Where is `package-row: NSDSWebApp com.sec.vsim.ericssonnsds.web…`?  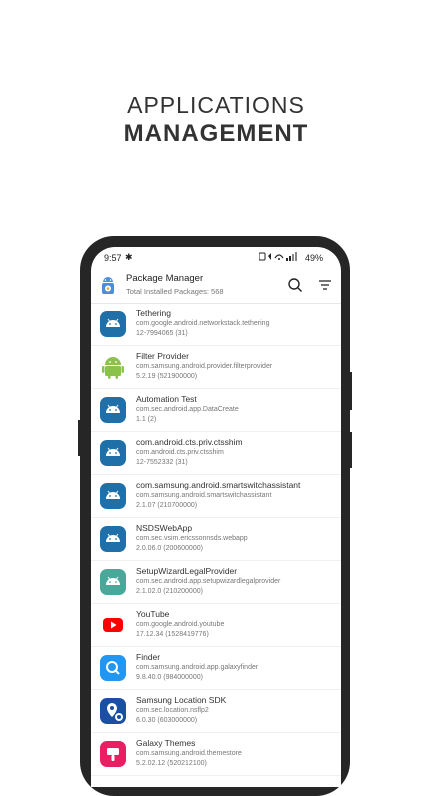
package-row: NSDSWebApp com.sec.vsim.ericssonnsds.web… is located at coordinates (216, 539).